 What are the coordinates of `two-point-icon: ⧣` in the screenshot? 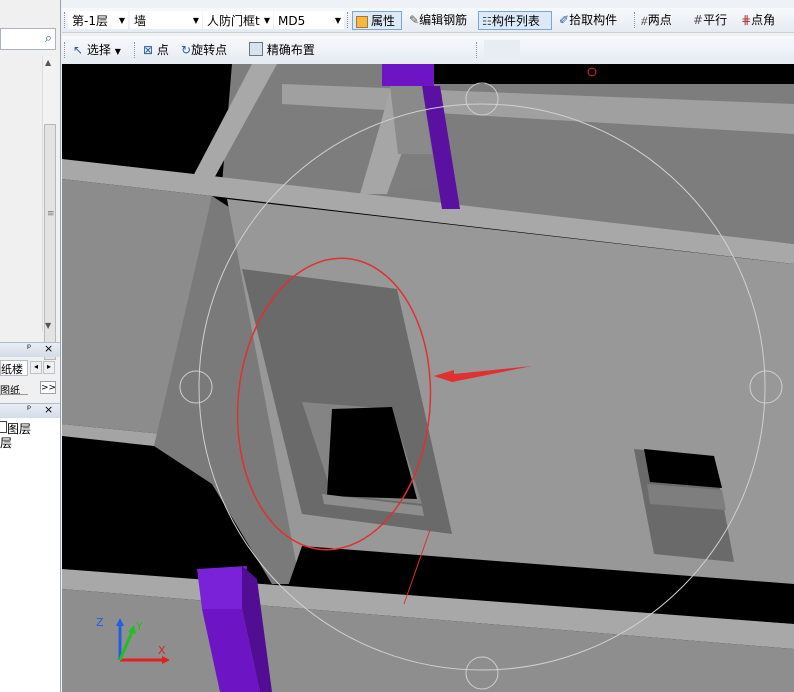 It's located at (644, 20).